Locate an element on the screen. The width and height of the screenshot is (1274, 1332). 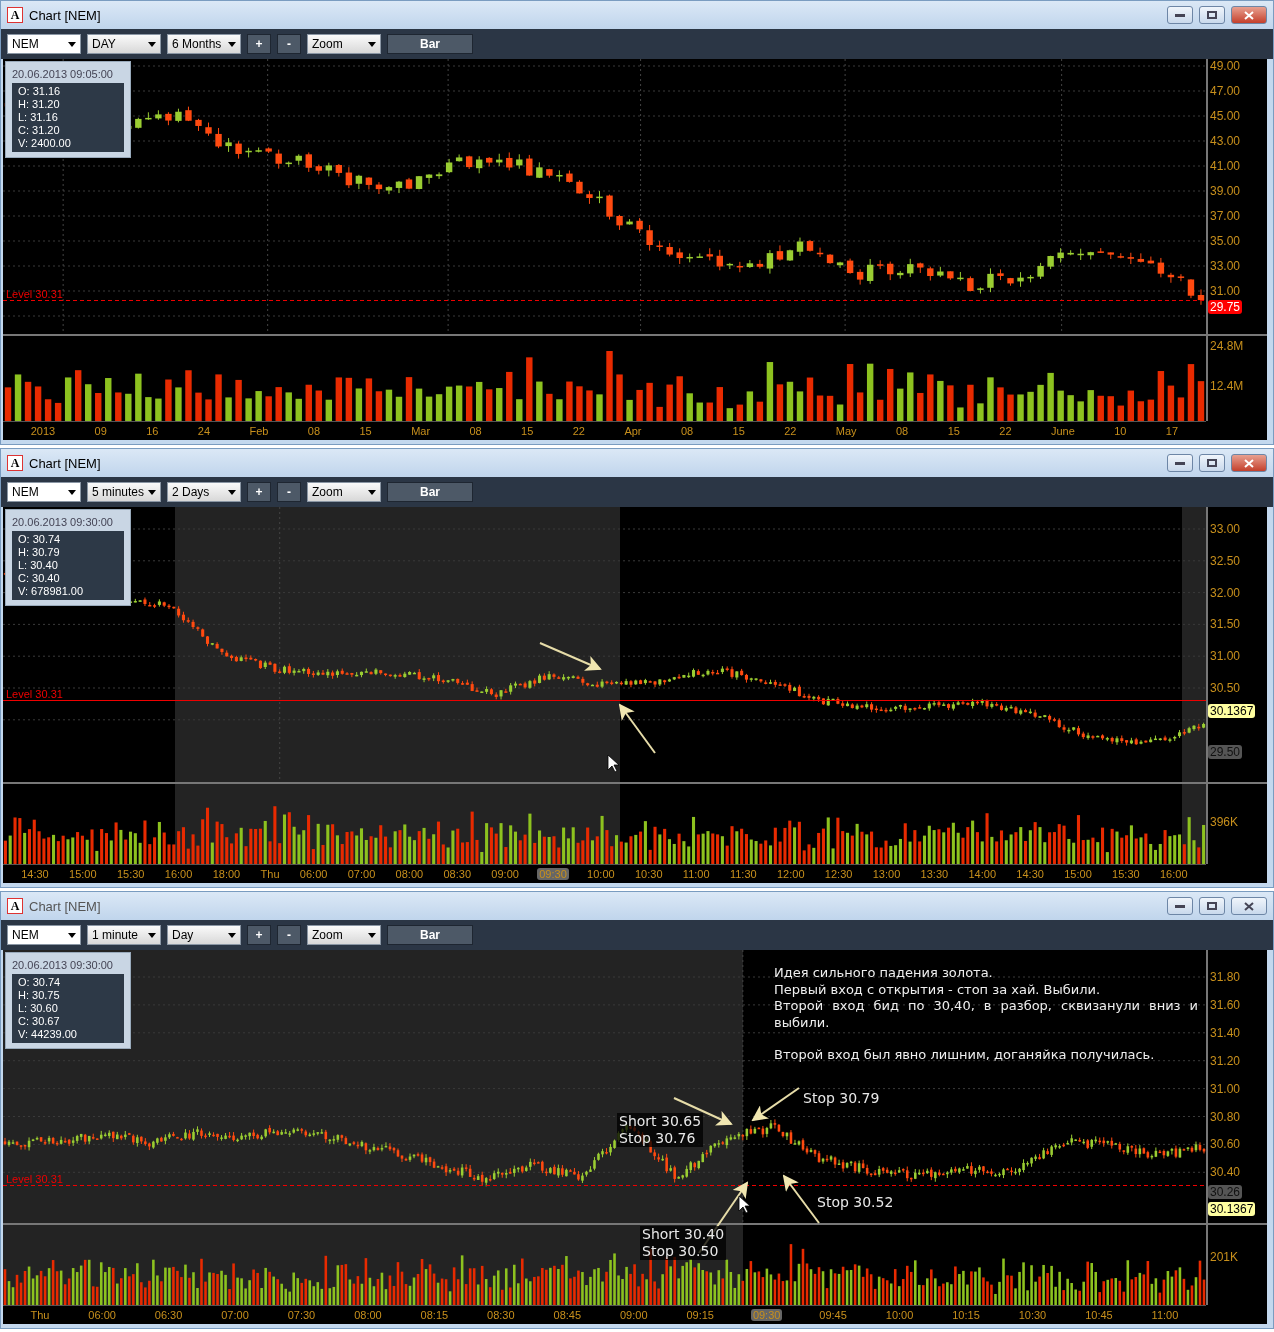
cursor-icon is located at coordinates (744, 1204).